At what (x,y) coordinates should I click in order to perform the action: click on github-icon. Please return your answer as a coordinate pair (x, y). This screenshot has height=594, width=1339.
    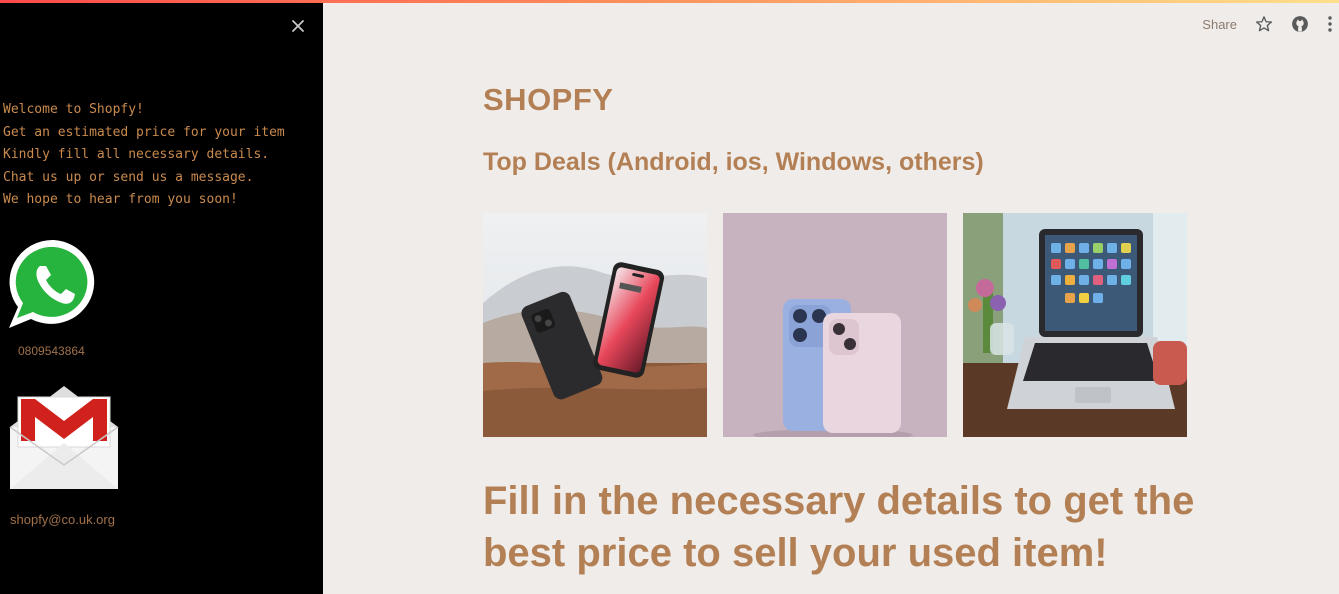
    Looking at the image, I should click on (1300, 24).